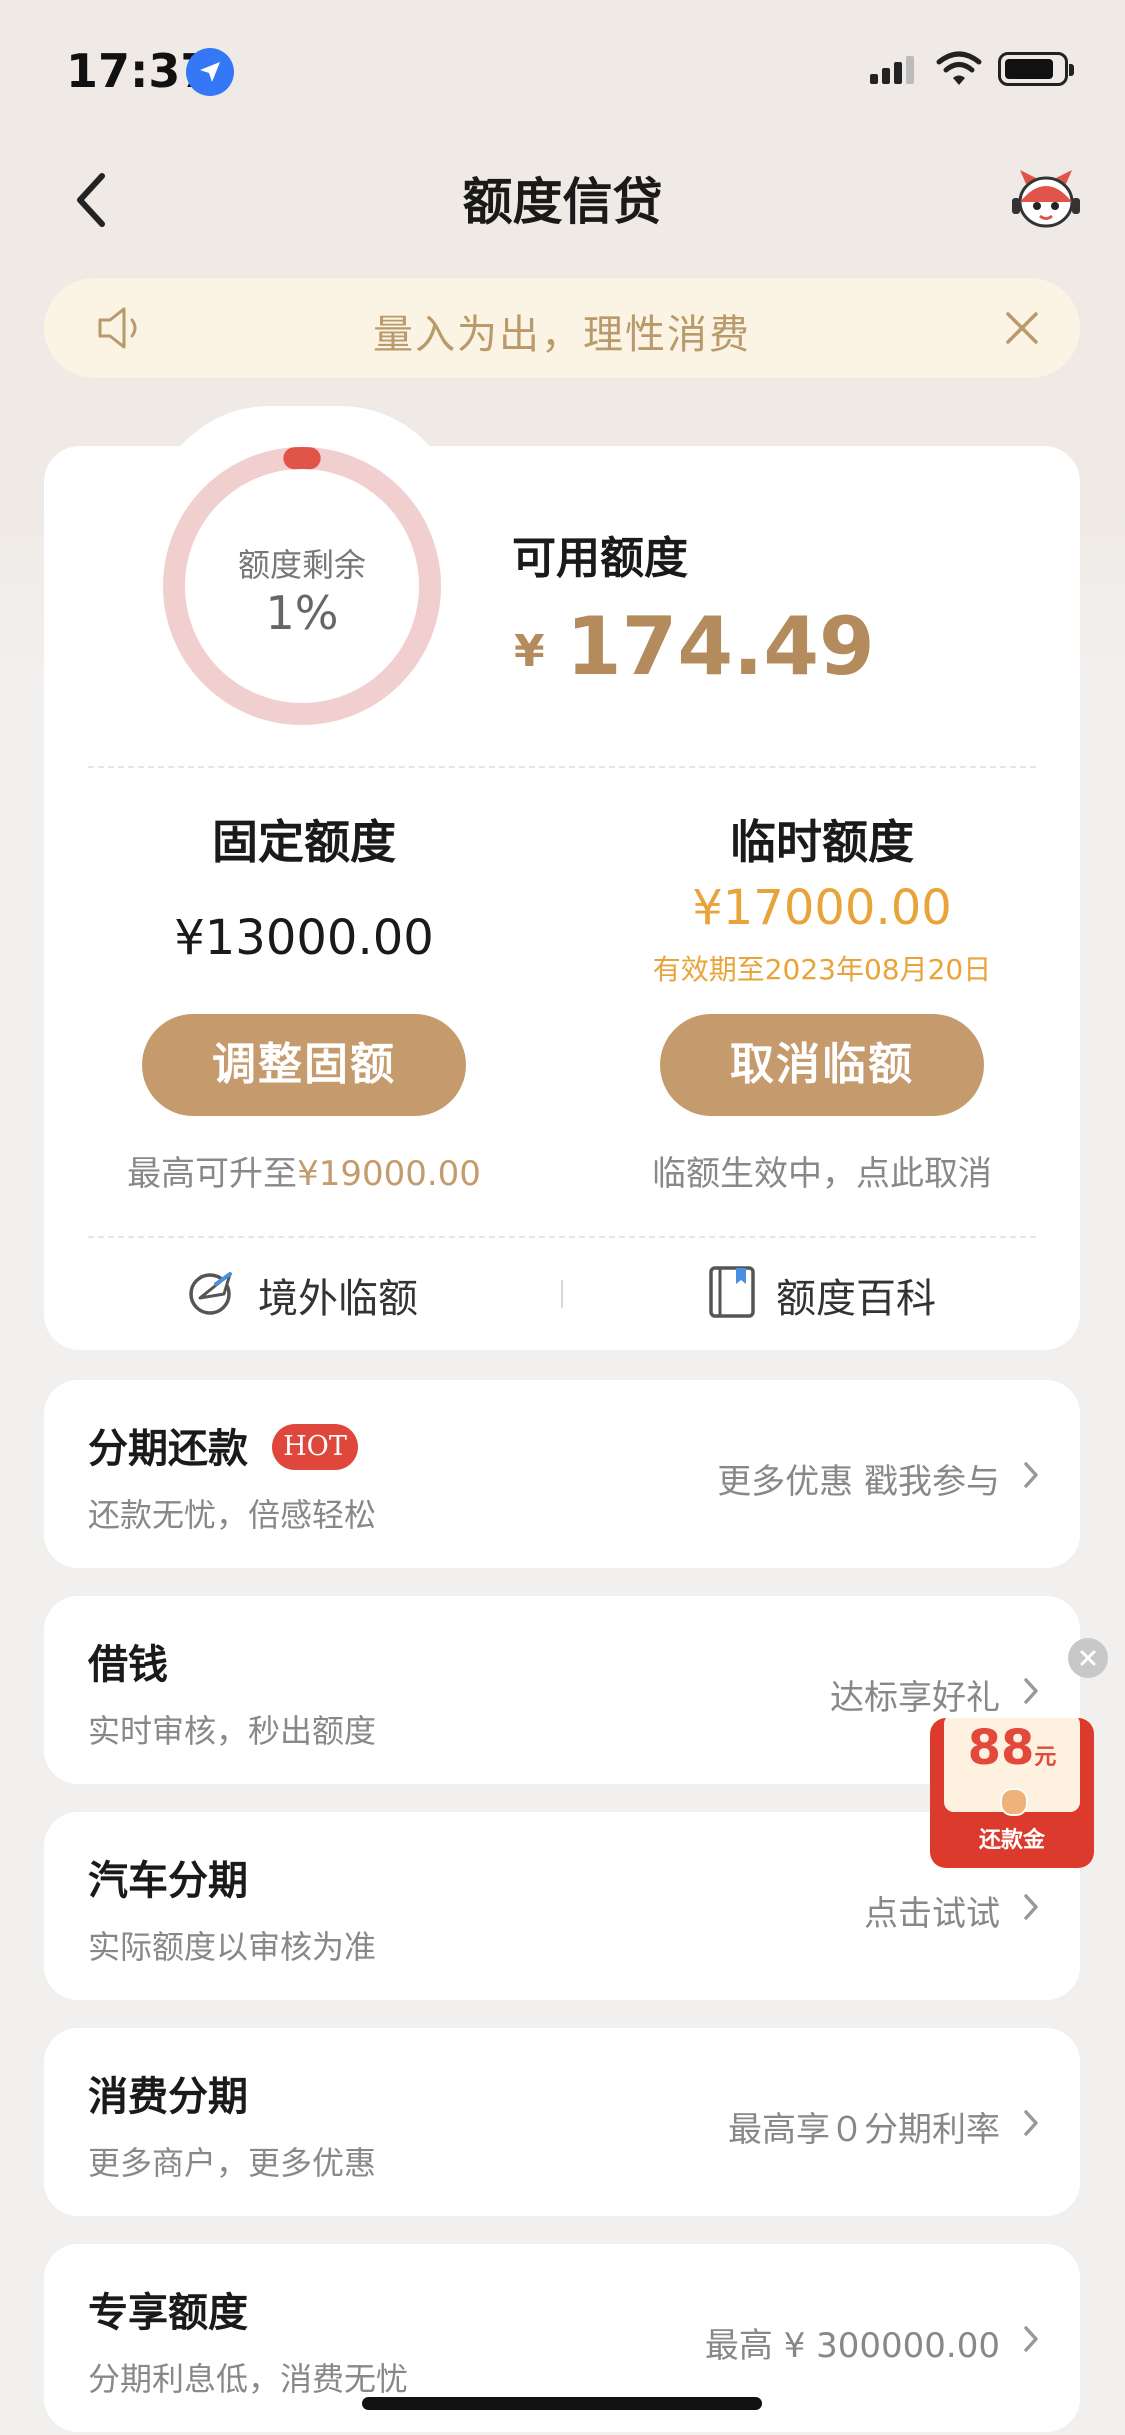 Image resolution: width=1125 pixels, height=2435 pixels. What do you see at coordinates (389, 1174) in the screenshot?
I see `fixed-note-amount: ¥19000.00` at bounding box center [389, 1174].